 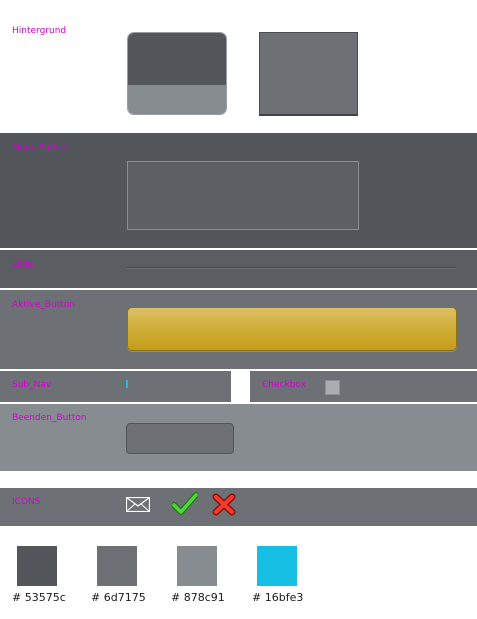 I want to click on checkbox-label: Checkbox, so click(x=284, y=385).